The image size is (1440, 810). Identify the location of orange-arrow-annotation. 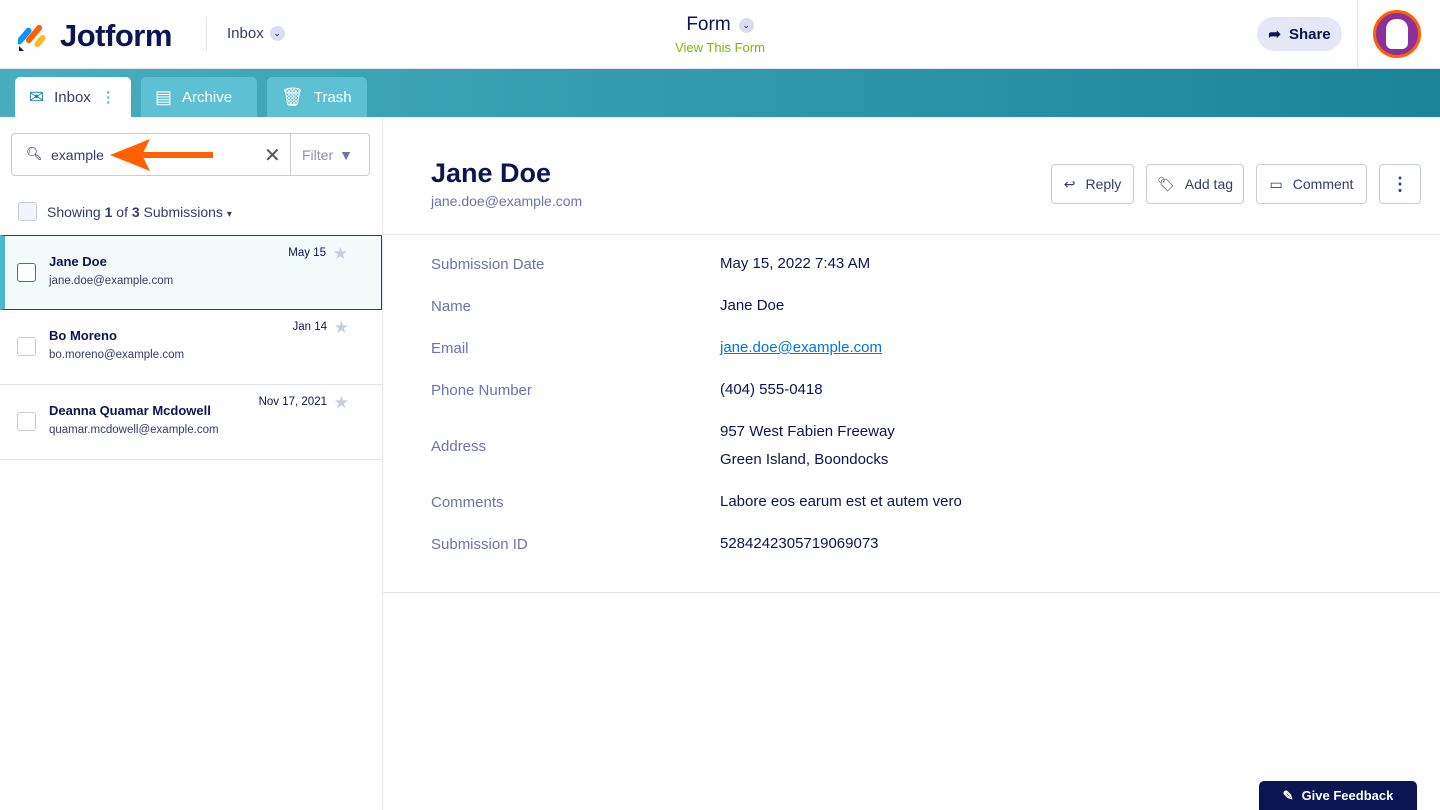
(161, 155).